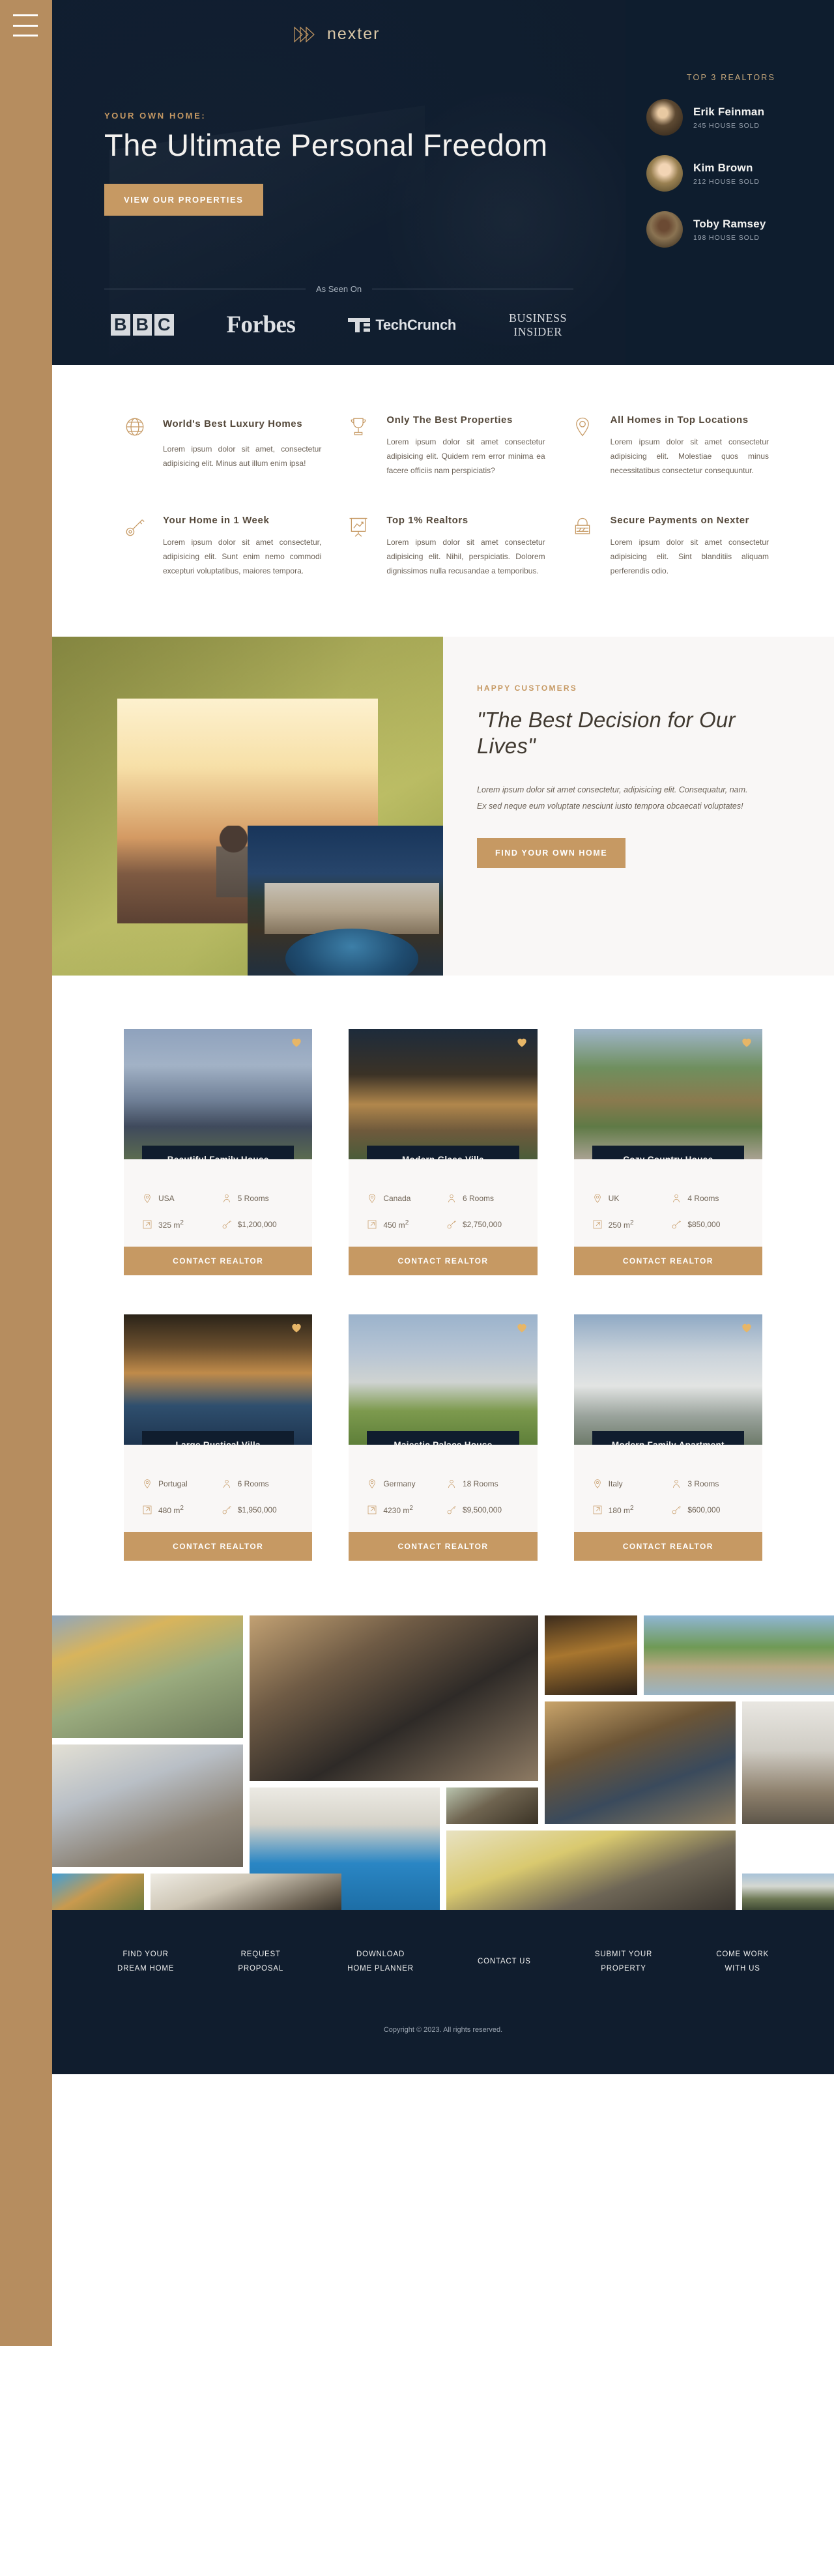  Describe the element at coordinates (337, 34) in the screenshot. I see `brand: nexter` at that location.